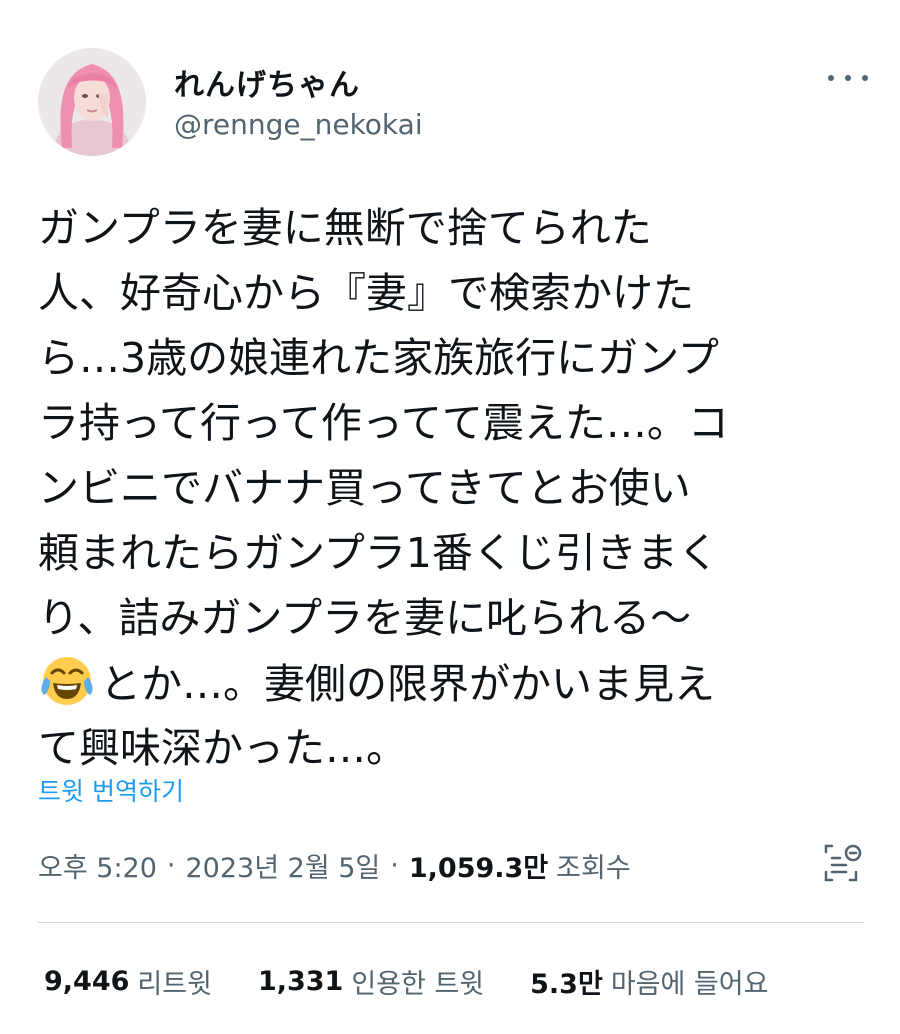 The height and width of the screenshot is (1034, 900). Describe the element at coordinates (378, 553) in the screenshot. I see `tweet-line: 頼まれたらガンプラ1番くじ引きまく` at that location.